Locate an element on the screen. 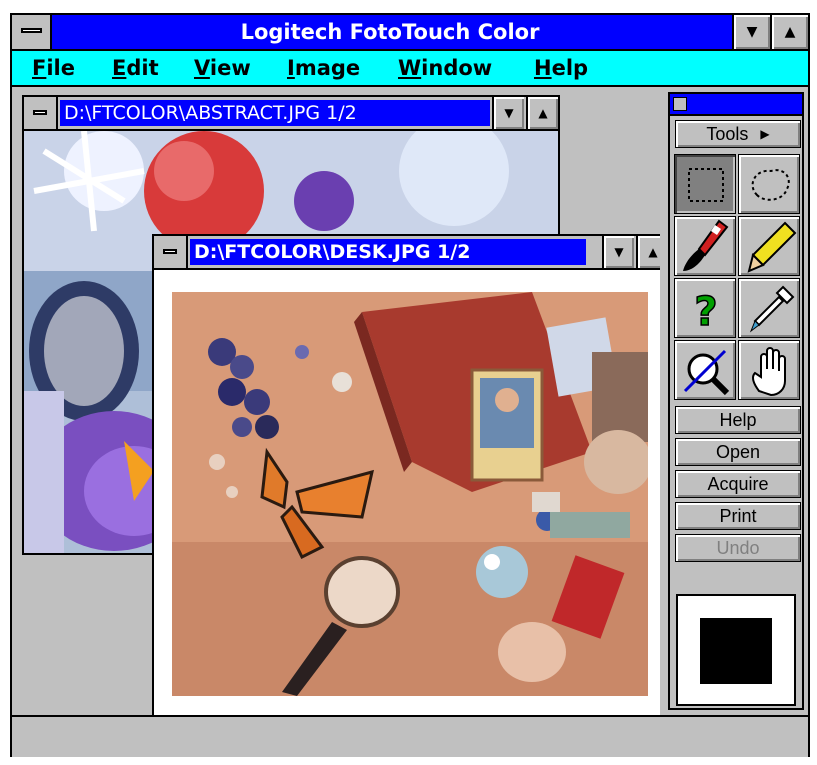 The image size is (817, 765). abstract-maximize-button: ▲ is located at coordinates (542, 113).